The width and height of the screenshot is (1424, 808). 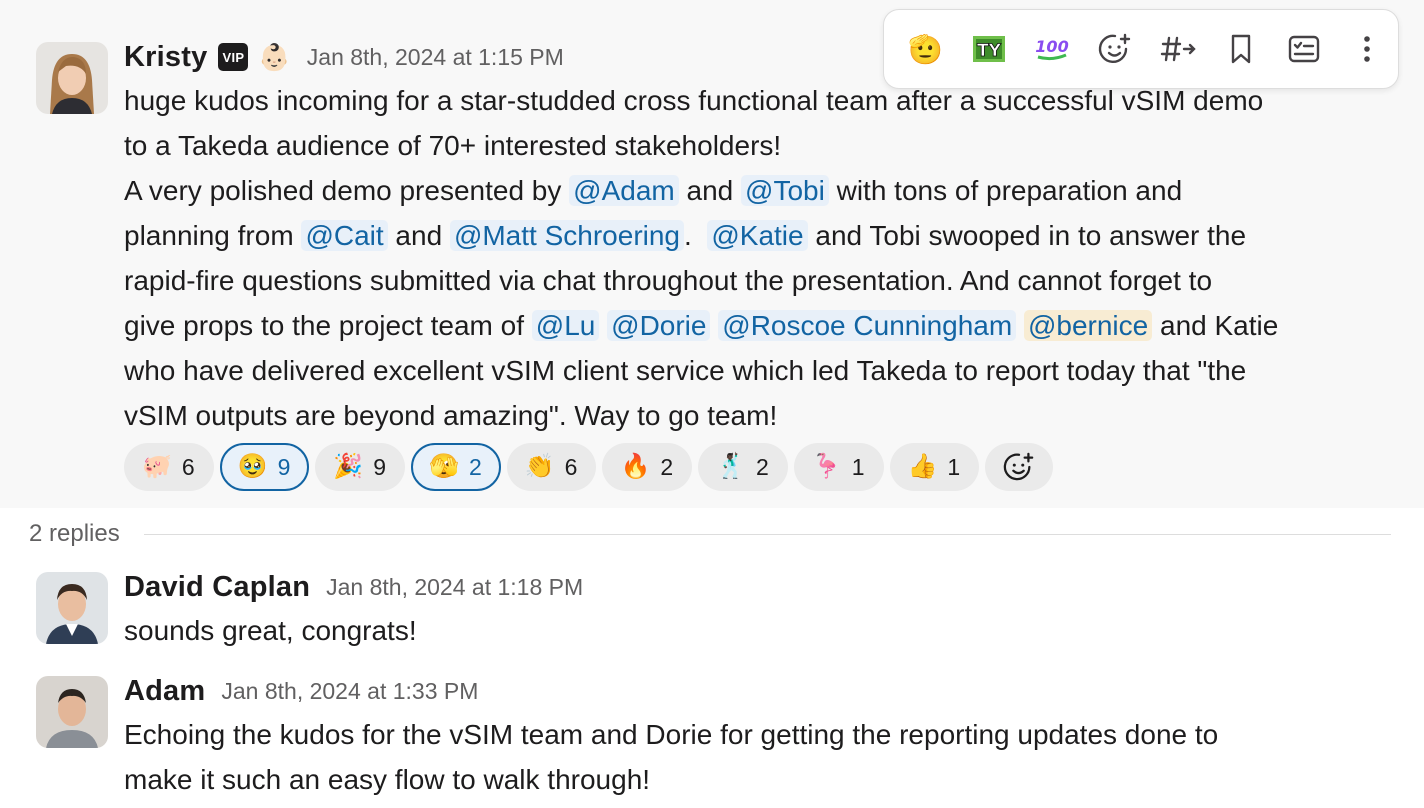 I want to click on share-to-channel-button, so click(x=1177, y=49).